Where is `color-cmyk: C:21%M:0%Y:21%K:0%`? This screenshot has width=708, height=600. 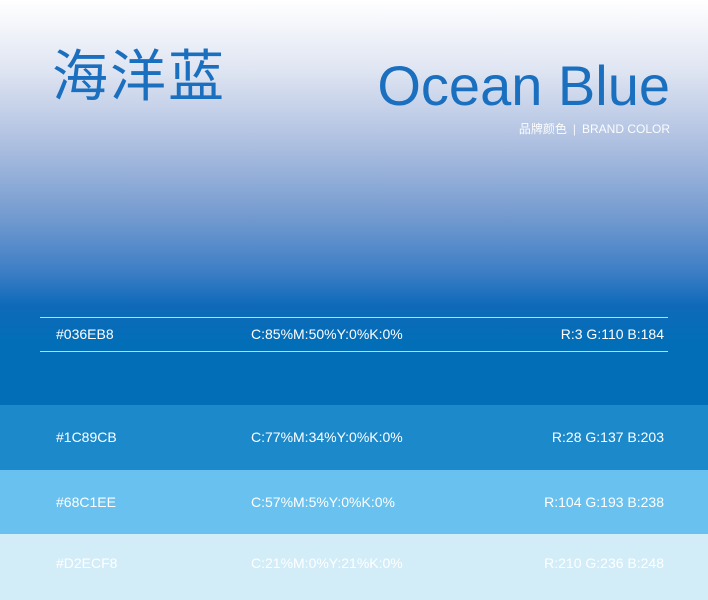 color-cmyk: C:21%M:0%Y:21%K:0% is located at coordinates (327, 563).